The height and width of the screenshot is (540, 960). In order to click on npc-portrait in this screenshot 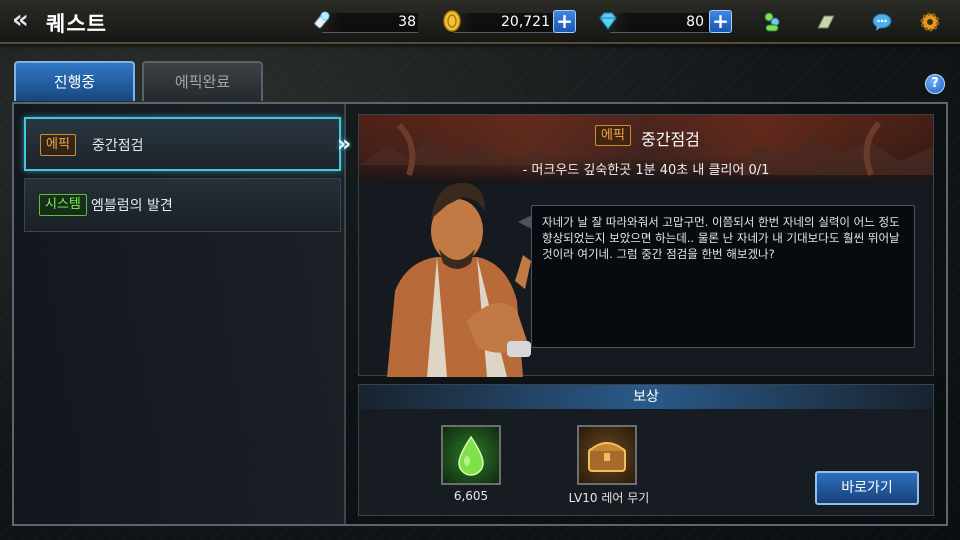, I will do `click(459, 279)`.